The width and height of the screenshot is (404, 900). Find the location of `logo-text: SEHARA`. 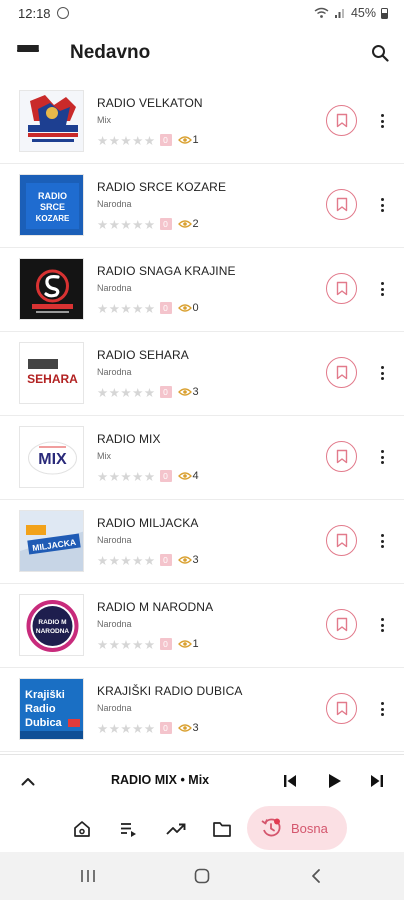

logo-text: SEHARA is located at coordinates (52, 379).